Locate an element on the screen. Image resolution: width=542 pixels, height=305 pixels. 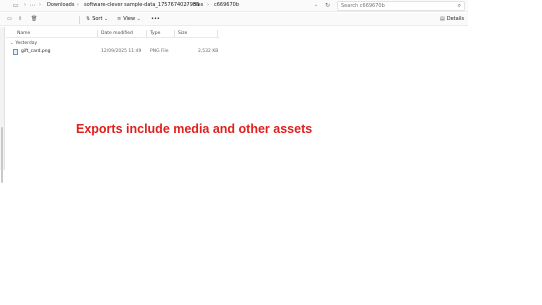
image-file-icon is located at coordinates (15, 52).